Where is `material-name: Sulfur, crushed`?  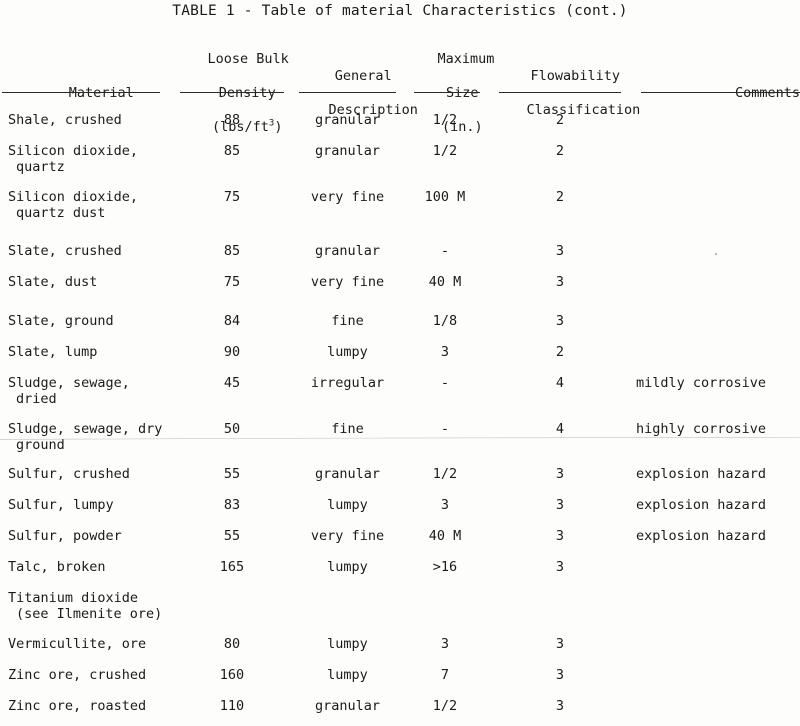 material-name: Sulfur, crushed is located at coordinates (69, 474).